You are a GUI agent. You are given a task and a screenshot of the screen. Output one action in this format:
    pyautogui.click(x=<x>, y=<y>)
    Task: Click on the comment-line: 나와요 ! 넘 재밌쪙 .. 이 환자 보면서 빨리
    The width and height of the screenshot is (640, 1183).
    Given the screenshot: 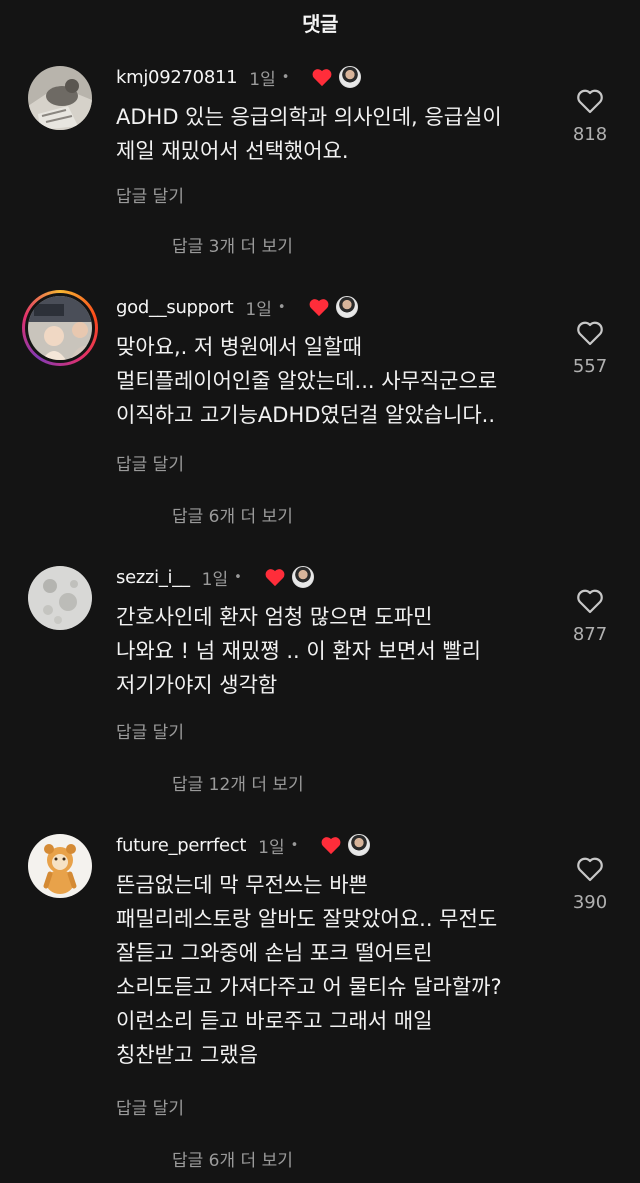 What is the action you would take?
    pyautogui.click(x=298, y=651)
    